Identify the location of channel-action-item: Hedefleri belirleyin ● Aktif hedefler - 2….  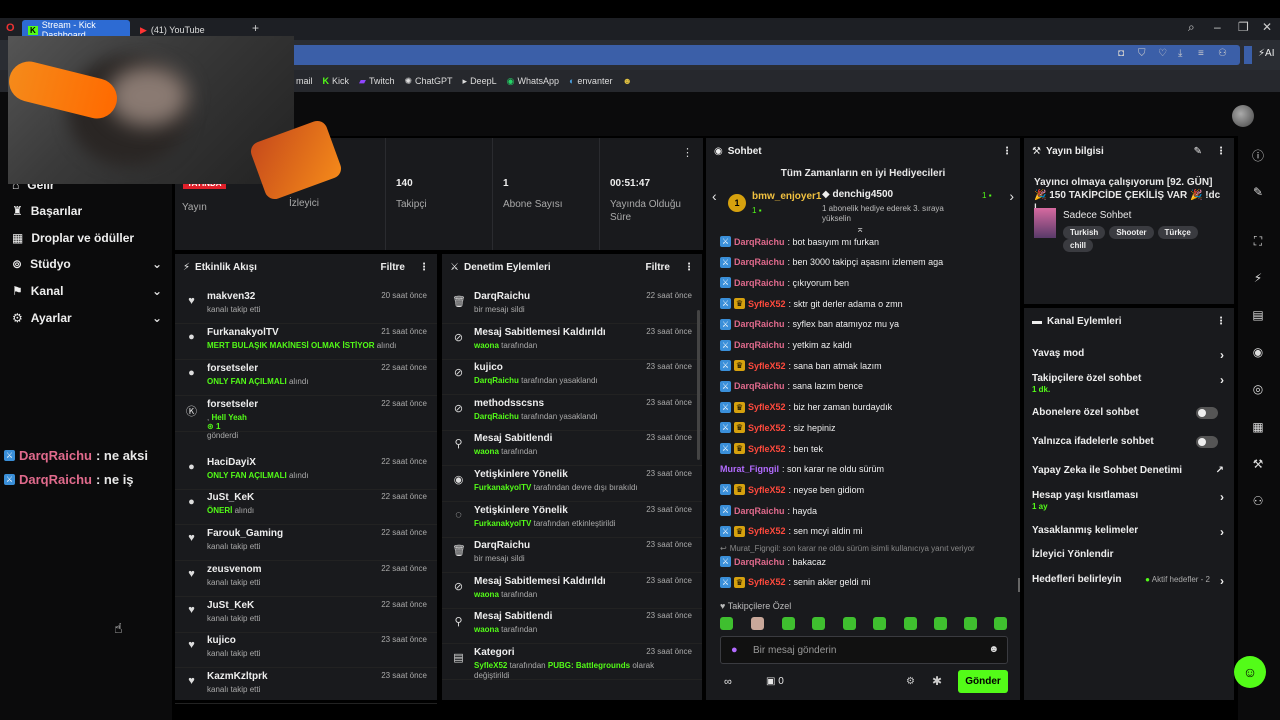
(1128, 581).